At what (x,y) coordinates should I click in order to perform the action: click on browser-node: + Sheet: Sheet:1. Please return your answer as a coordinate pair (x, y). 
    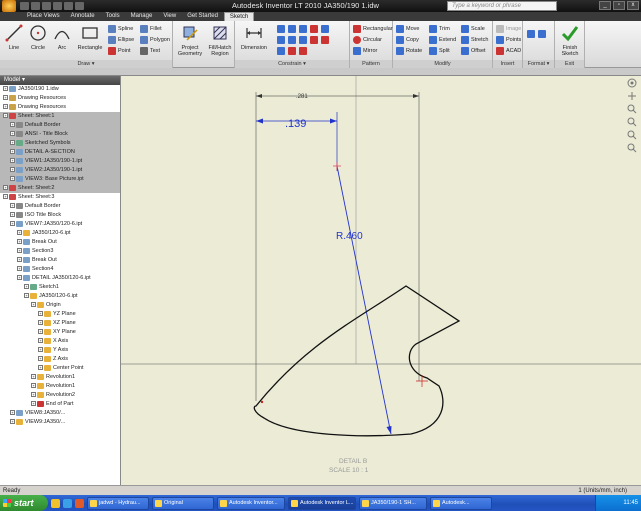
    Looking at the image, I should click on (60, 116).